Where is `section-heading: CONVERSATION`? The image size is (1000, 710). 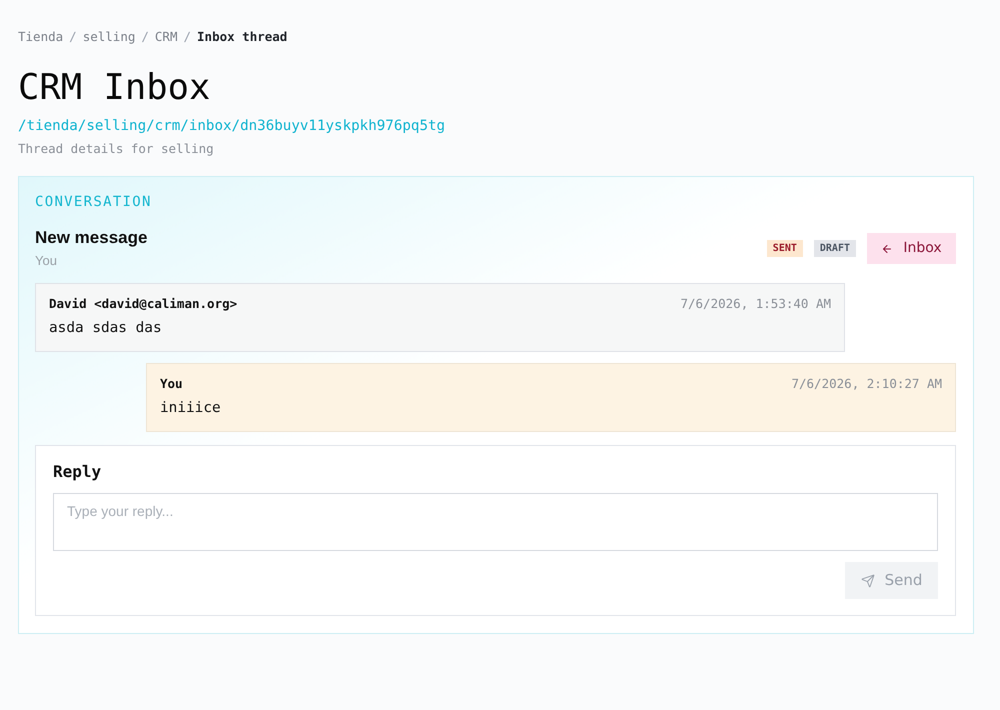 section-heading: CONVERSATION is located at coordinates (93, 202).